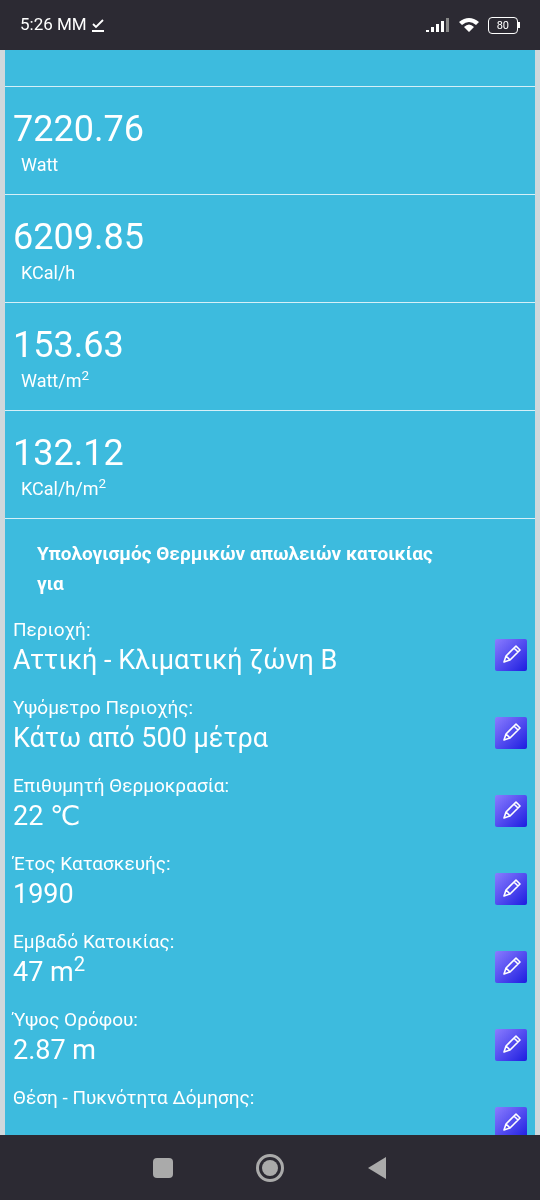 The height and width of the screenshot is (1200, 540). What do you see at coordinates (68, 453) in the screenshot?
I see `result-value: 132.12` at bounding box center [68, 453].